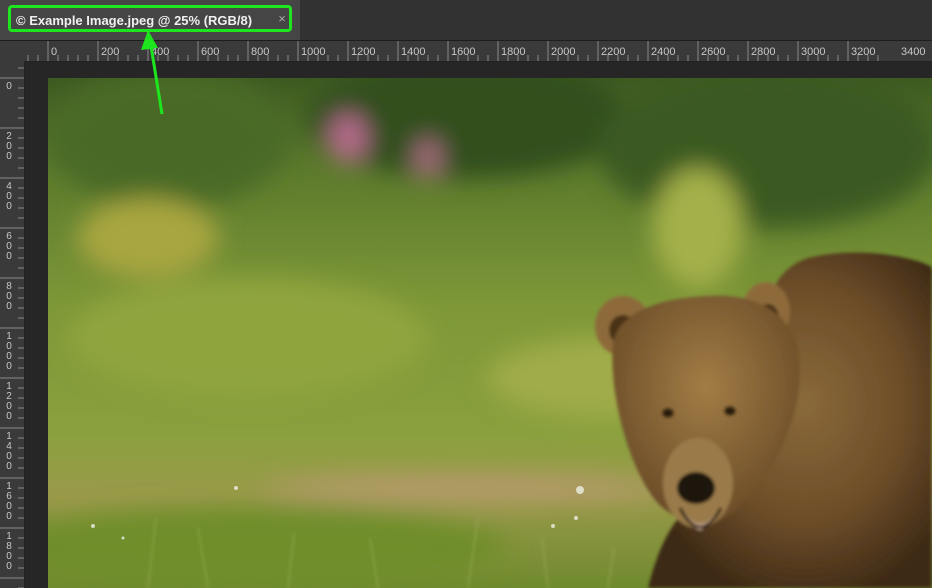 The width and height of the screenshot is (932, 588). Describe the element at coordinates (913, 52) in the screenshot. I see `horizontal-ruler-label: 3400` at that location.